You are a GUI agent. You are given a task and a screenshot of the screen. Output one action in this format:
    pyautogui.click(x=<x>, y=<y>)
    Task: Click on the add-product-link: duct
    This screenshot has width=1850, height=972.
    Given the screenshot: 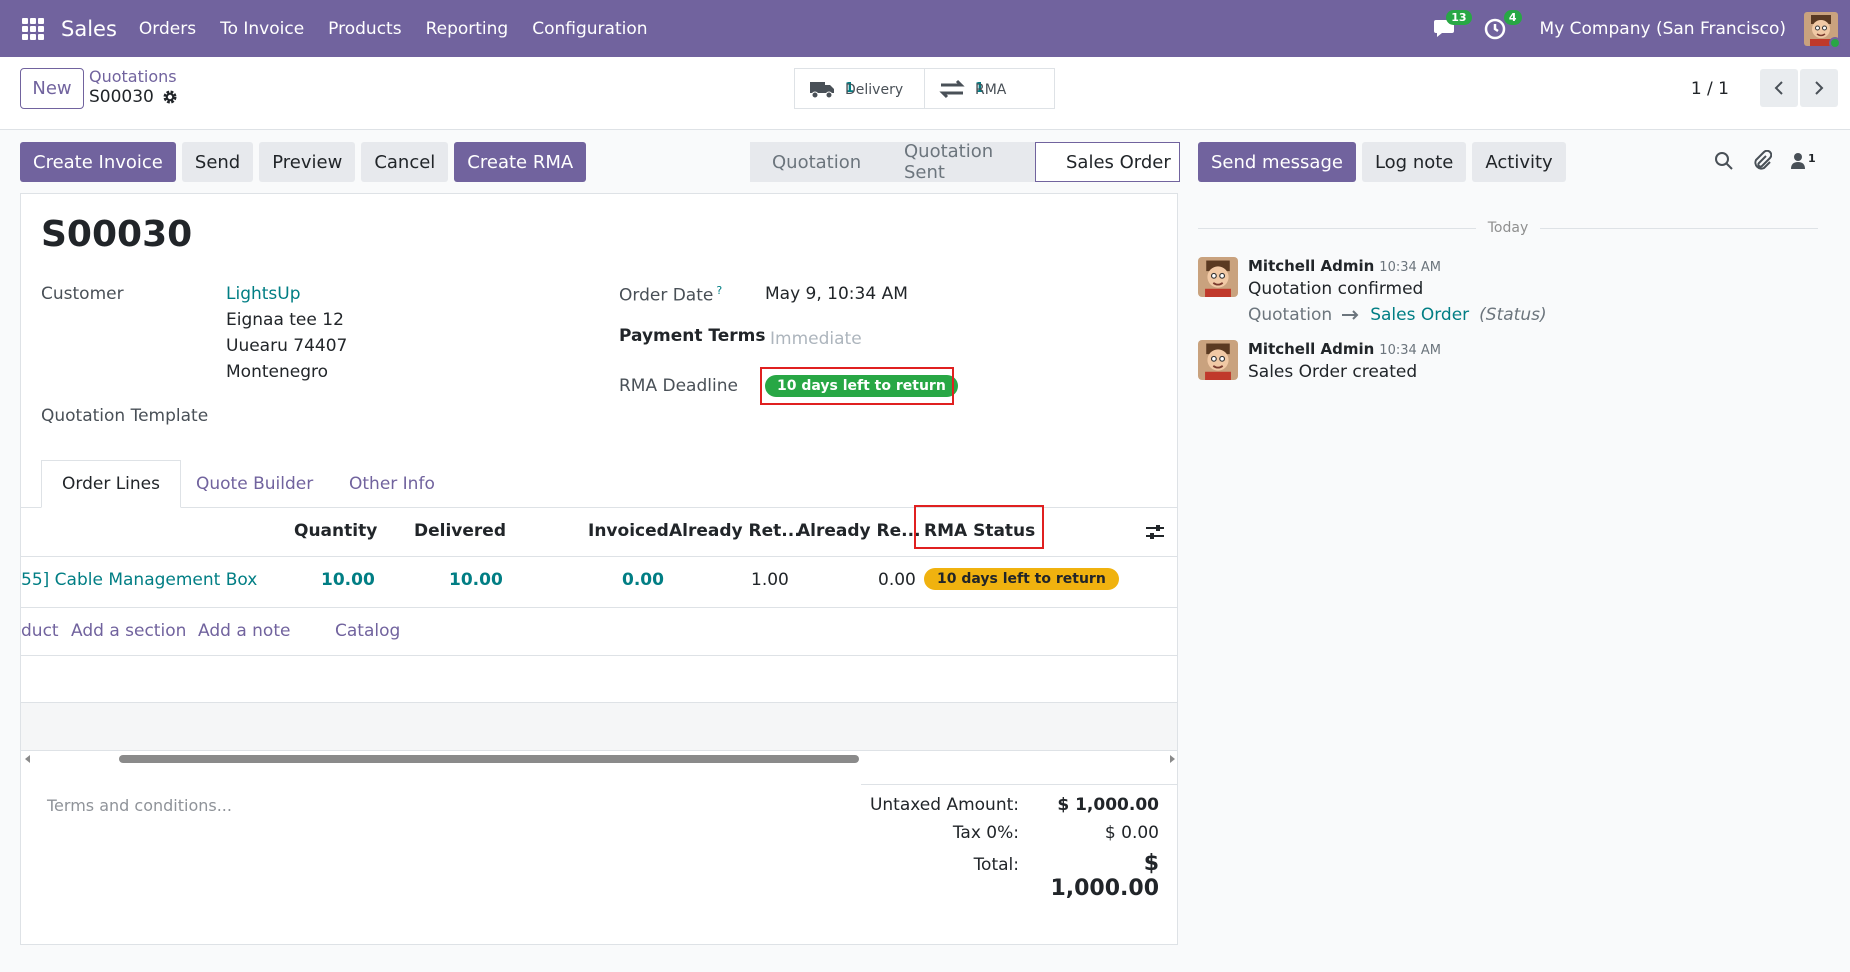 What is the action you would take?
    pyautogui.click(x=40, y=631)
    